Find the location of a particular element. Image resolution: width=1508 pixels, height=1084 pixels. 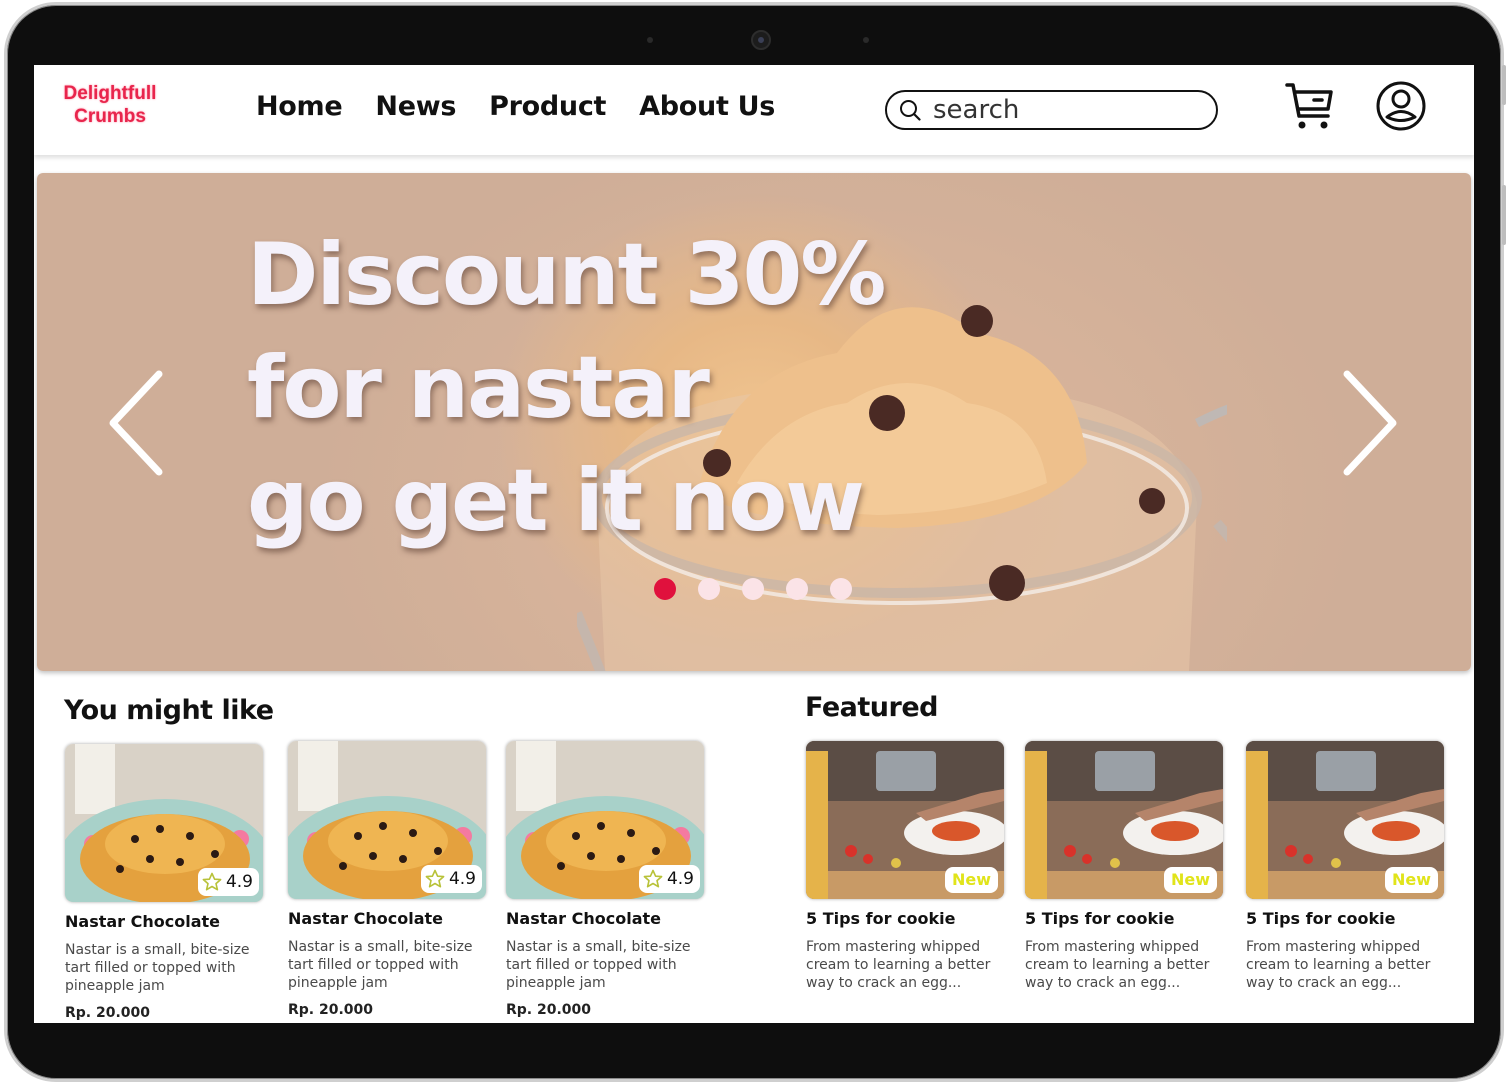

search-input is located at coordinates (1068, 110).